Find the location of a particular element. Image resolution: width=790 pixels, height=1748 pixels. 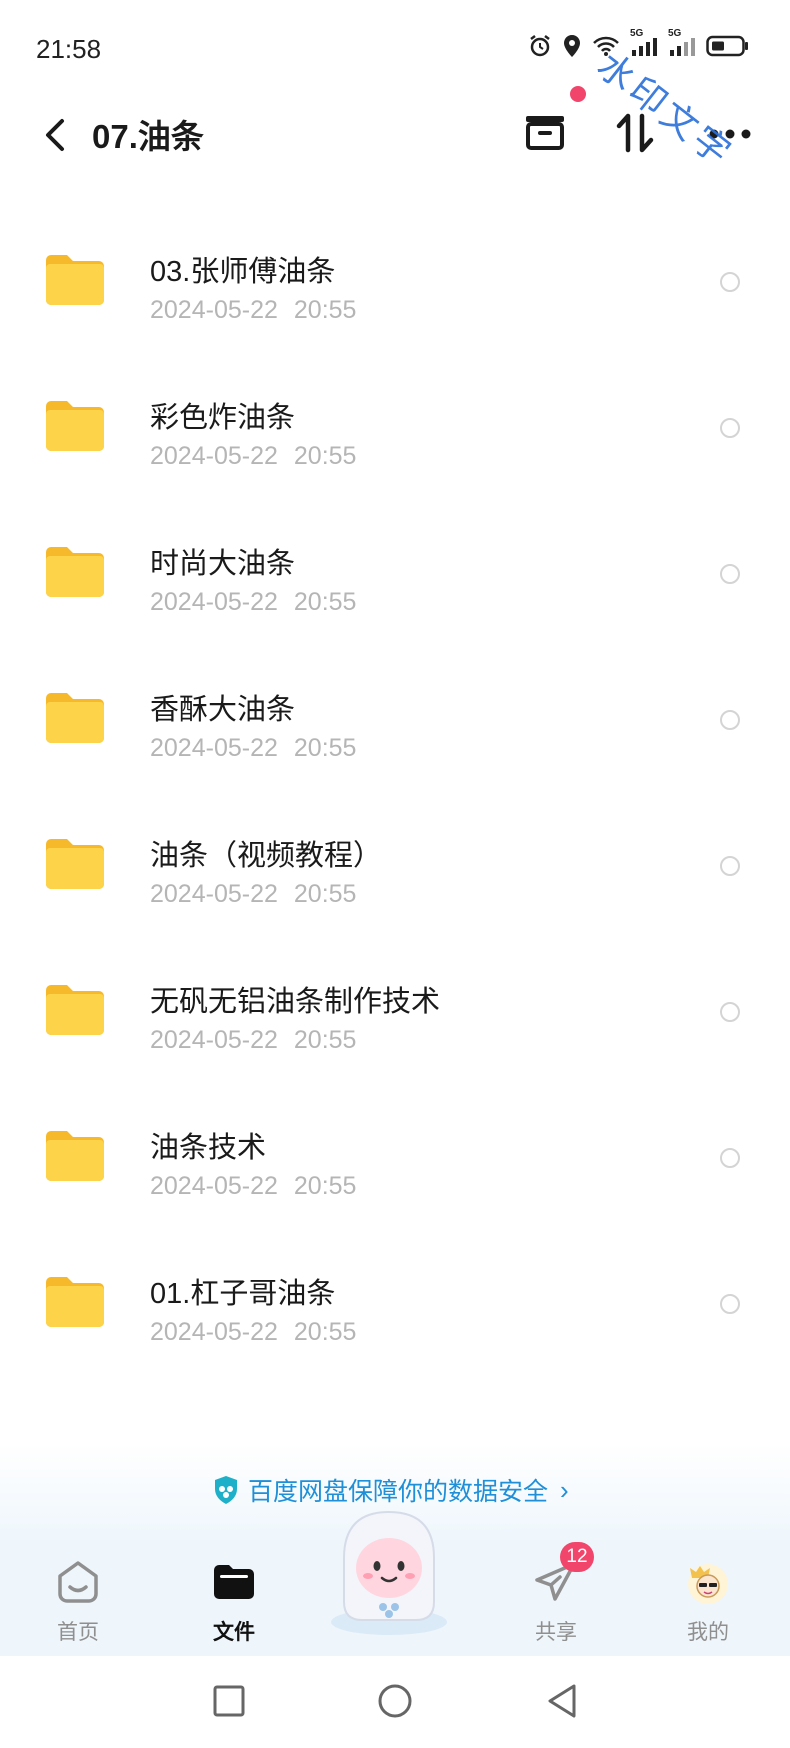

folder-row: 03.张师傅油条 2024-05-22 20:55 is located at coordinates (395, 279).